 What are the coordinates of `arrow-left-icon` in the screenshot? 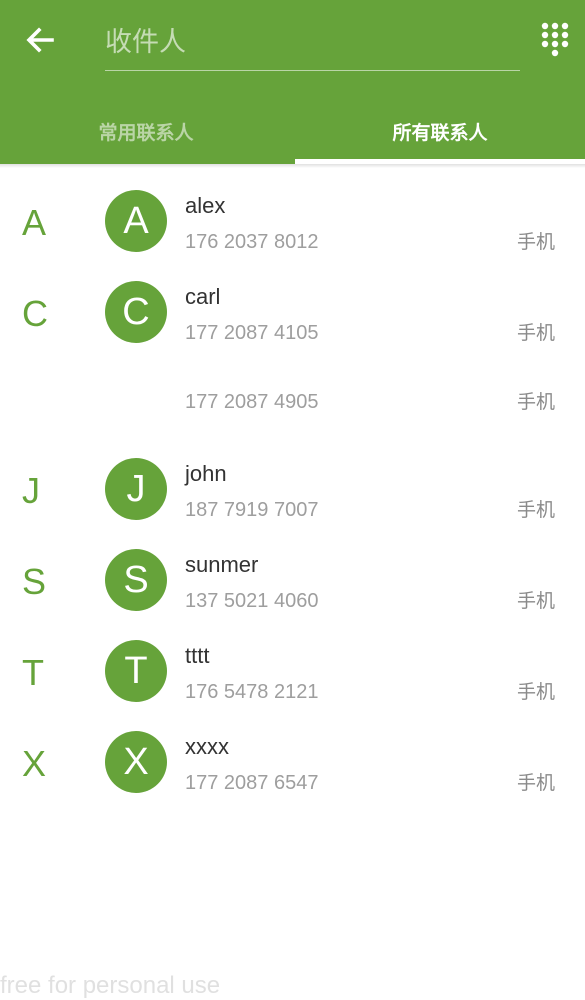 It's located at (40, 40).